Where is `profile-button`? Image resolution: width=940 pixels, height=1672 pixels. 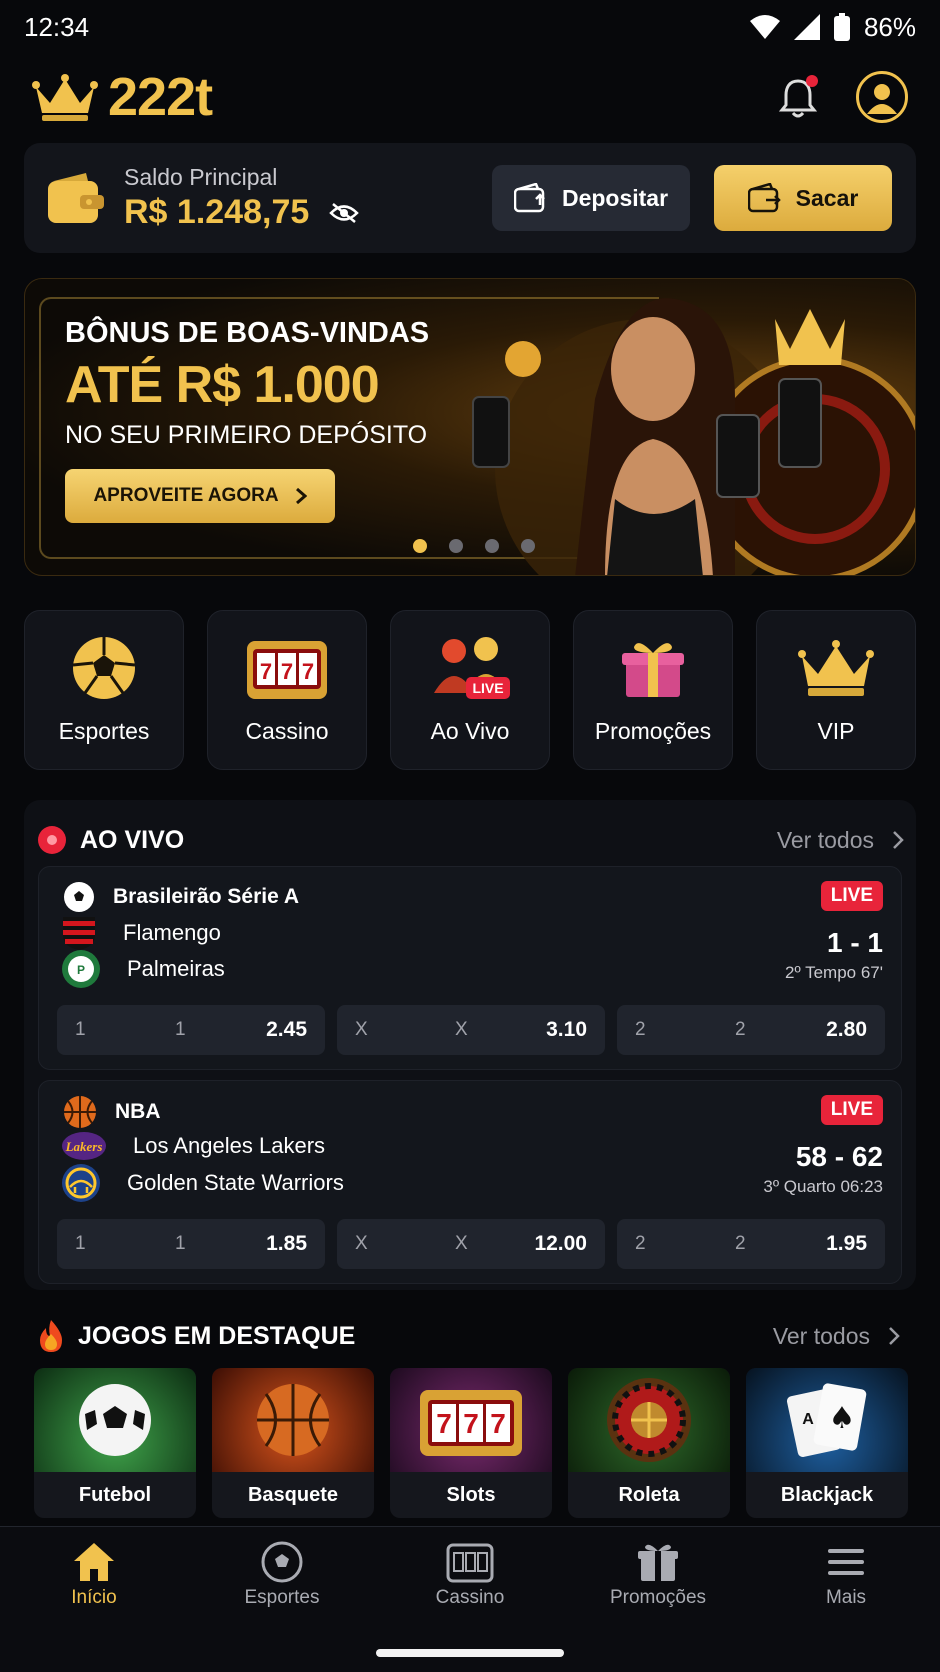
profile-button is located at coordinates (882, 97).